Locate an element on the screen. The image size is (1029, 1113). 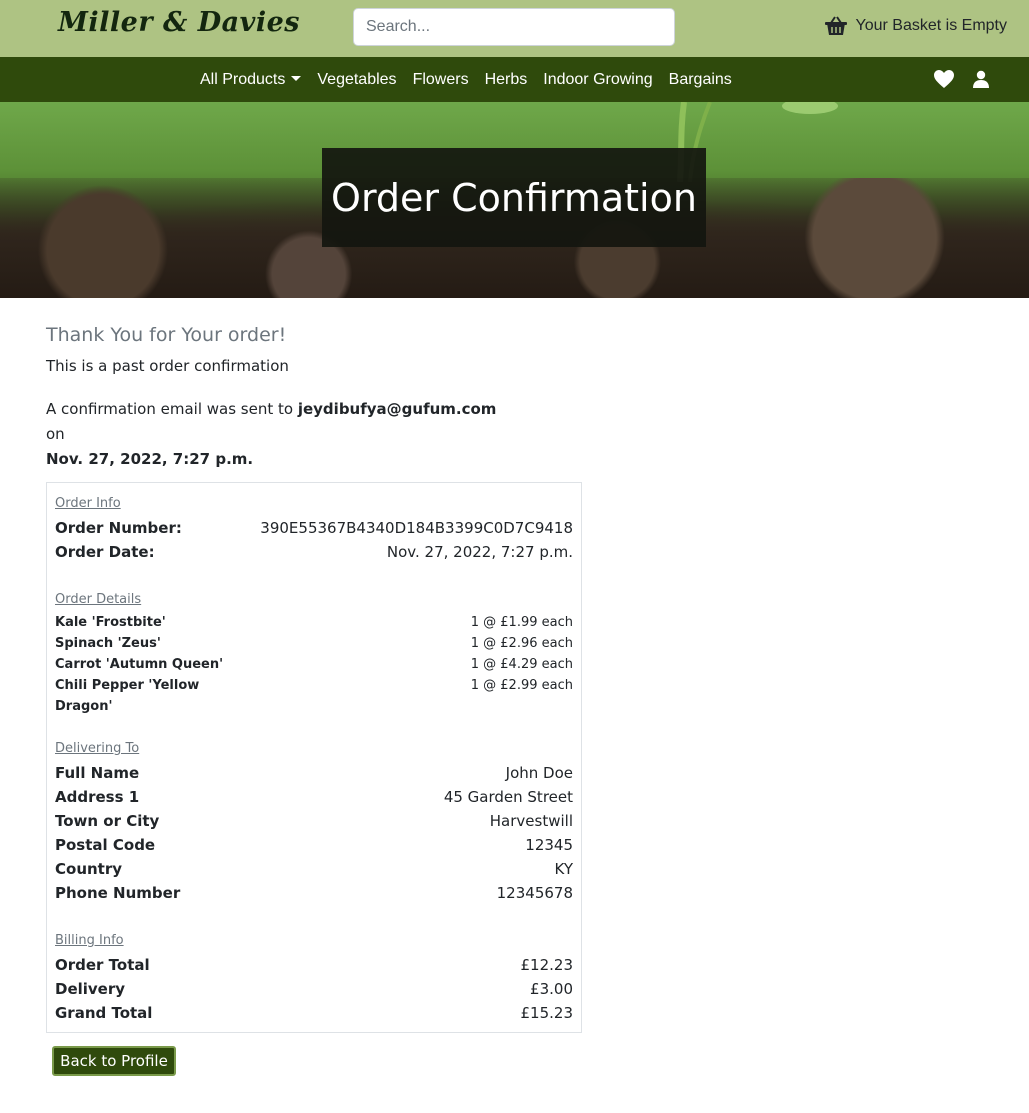
order-date-label: Order Date: is located at coordinates (105, 552).